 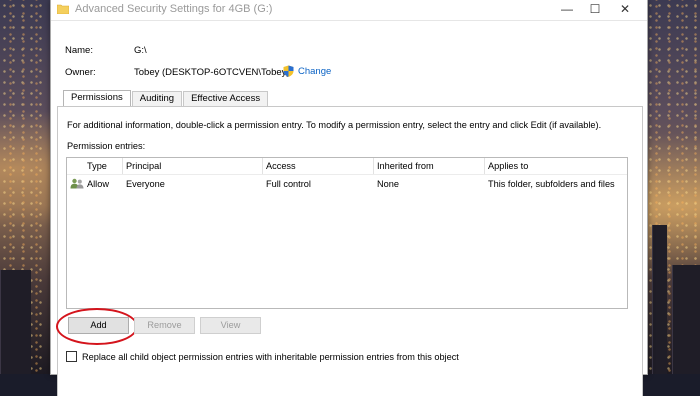 What do you see at coordinates (288, 71) in the screenshot?
I see `uac-shield-icon` at bounding box center [288, 71].